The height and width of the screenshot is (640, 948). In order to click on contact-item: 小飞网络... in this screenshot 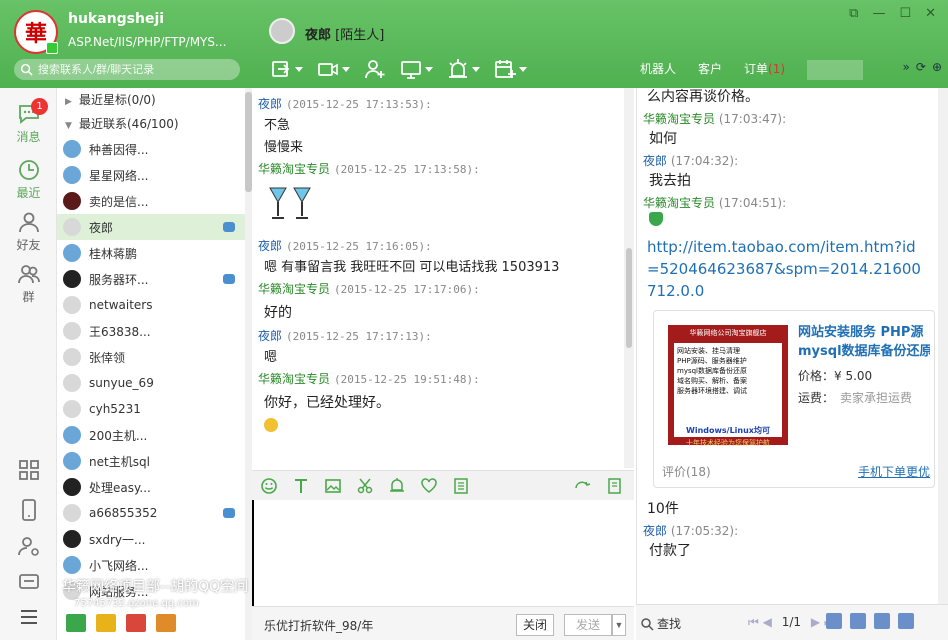, I will do `click(152, 565)`.